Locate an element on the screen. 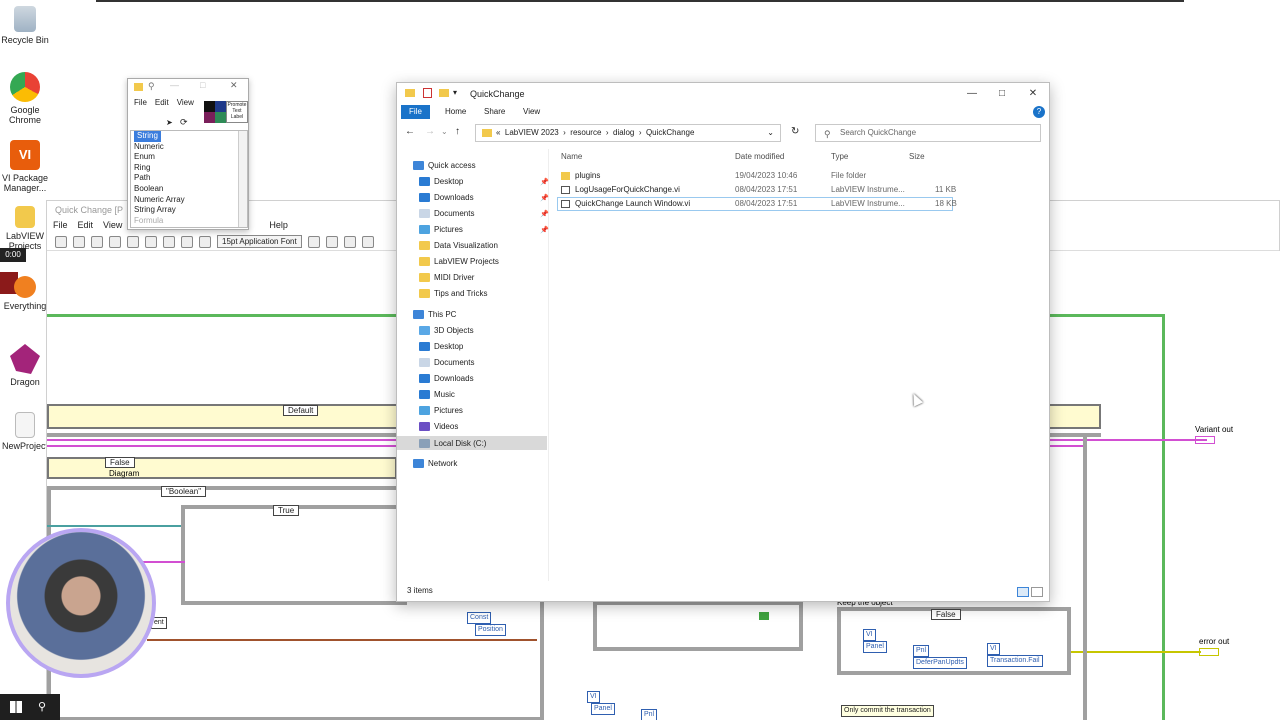  chrome-shortcut: Google Chrome is located at coordinates (25, 98).